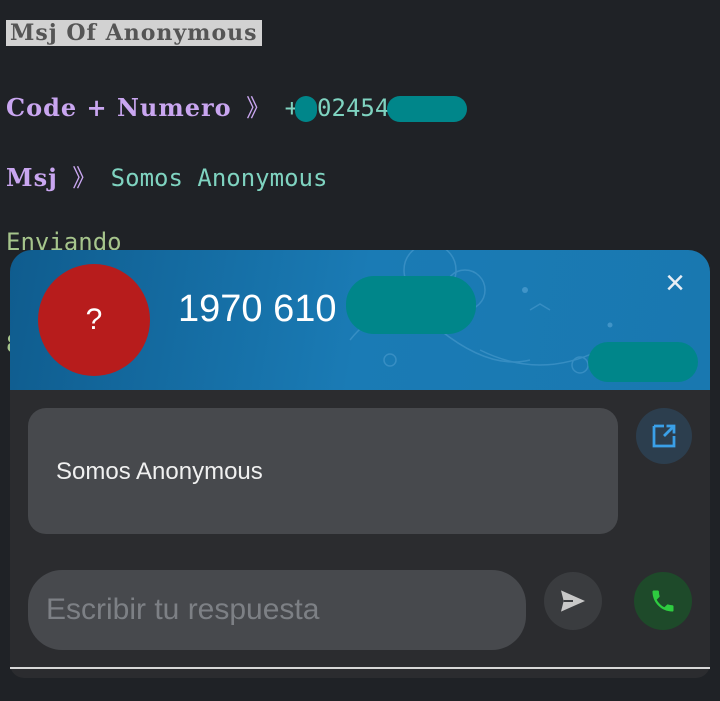 The width and height of the screenshot is (720, 701). What do you see at coordinates (159, 471) in the screenshot?
I see `message-text: Somos Anonymous` at bounding box center [159, 471].